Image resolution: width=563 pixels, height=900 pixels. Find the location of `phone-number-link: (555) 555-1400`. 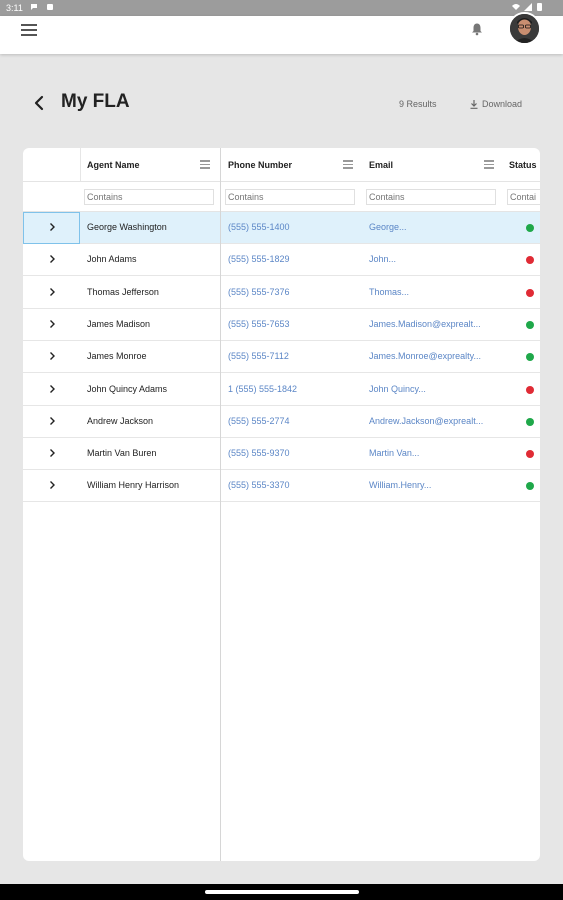

phone-number-link: (555) 555-1400 is located at coordinates (293, 227).